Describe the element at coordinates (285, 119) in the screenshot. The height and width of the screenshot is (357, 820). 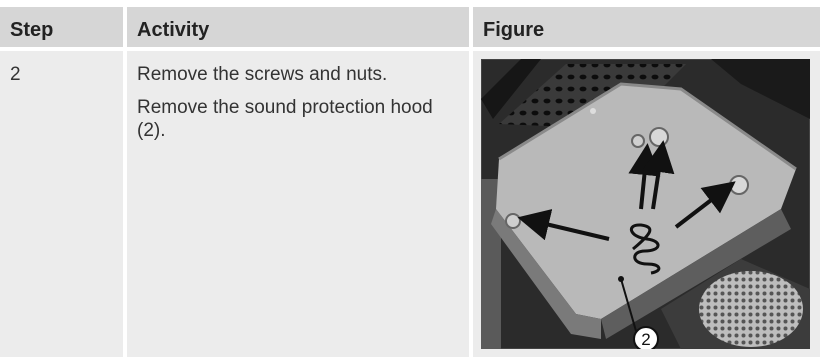
I see `activity-line-2: Remove the sound protection hood (2).` at that location.